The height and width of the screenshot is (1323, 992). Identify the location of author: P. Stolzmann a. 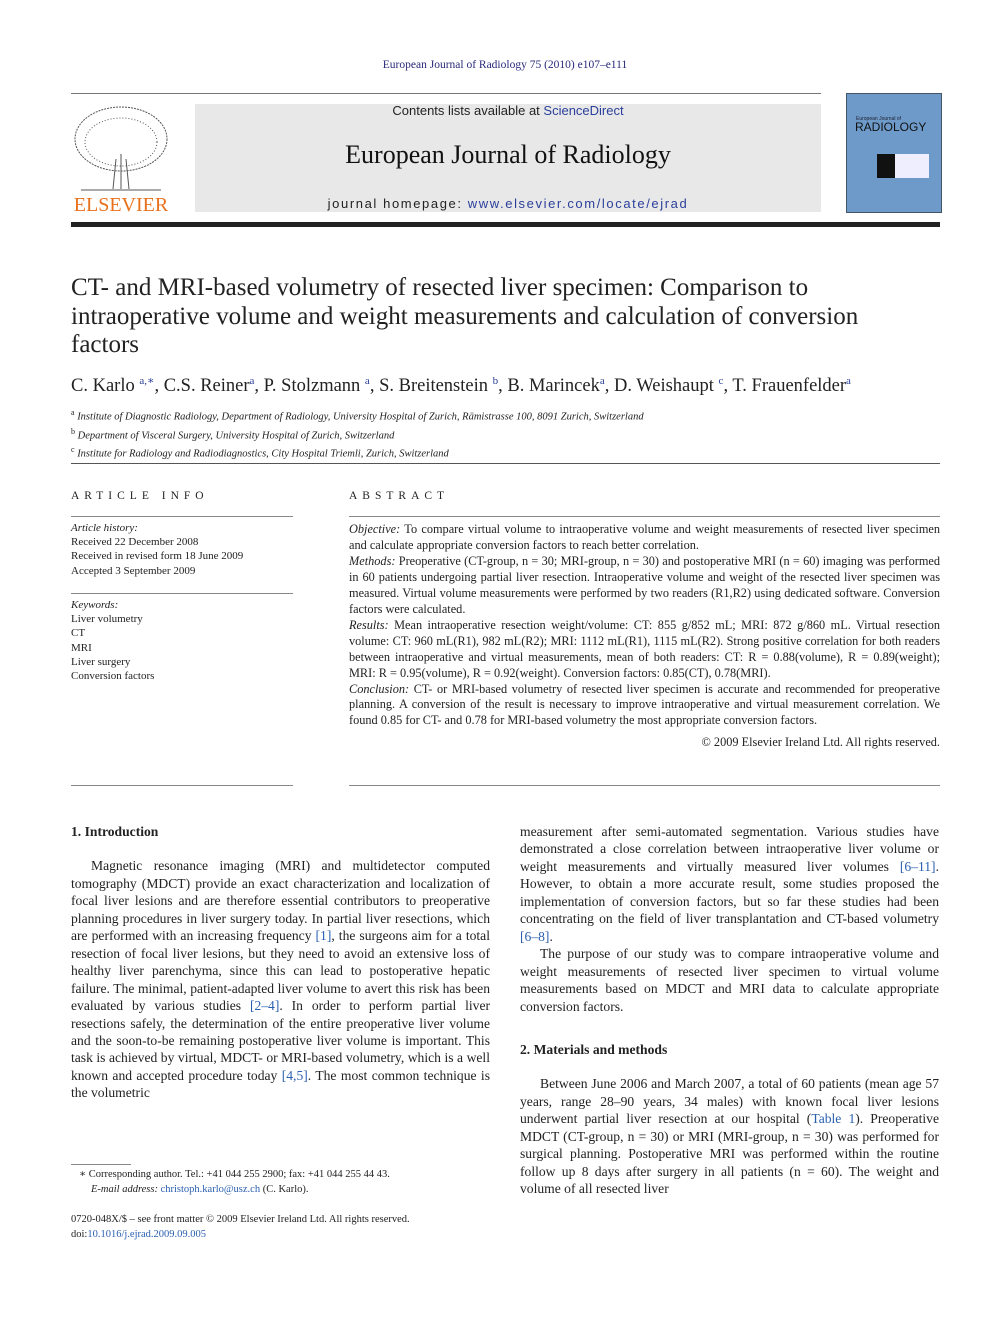
(316, 386).